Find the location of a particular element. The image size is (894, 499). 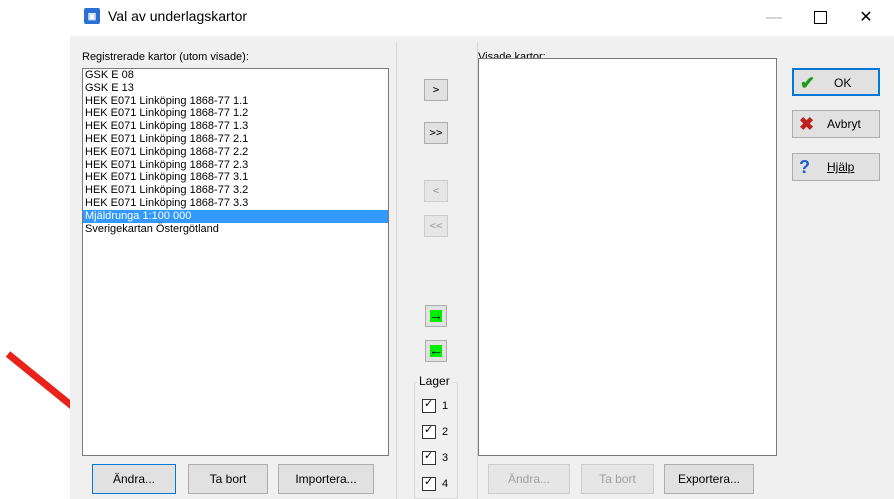

layer-checkbox-3: ✓ 3 is located at coordinates (435, 458).